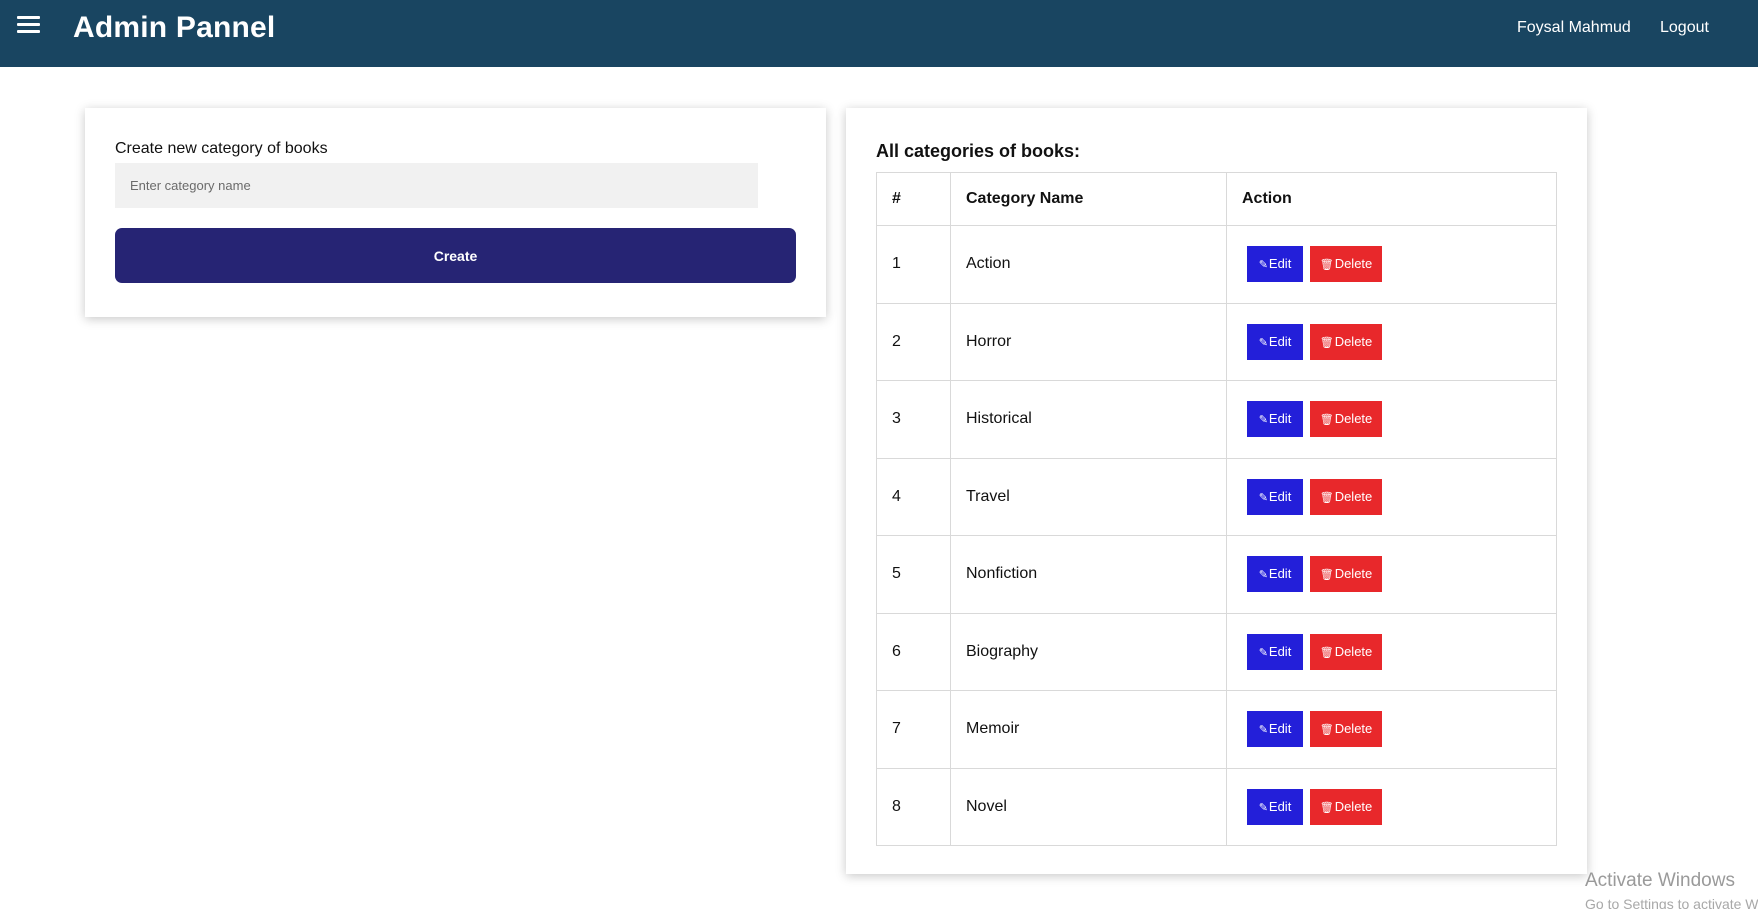  I want to click on row-category-name: Novel, so click(1088, 806).